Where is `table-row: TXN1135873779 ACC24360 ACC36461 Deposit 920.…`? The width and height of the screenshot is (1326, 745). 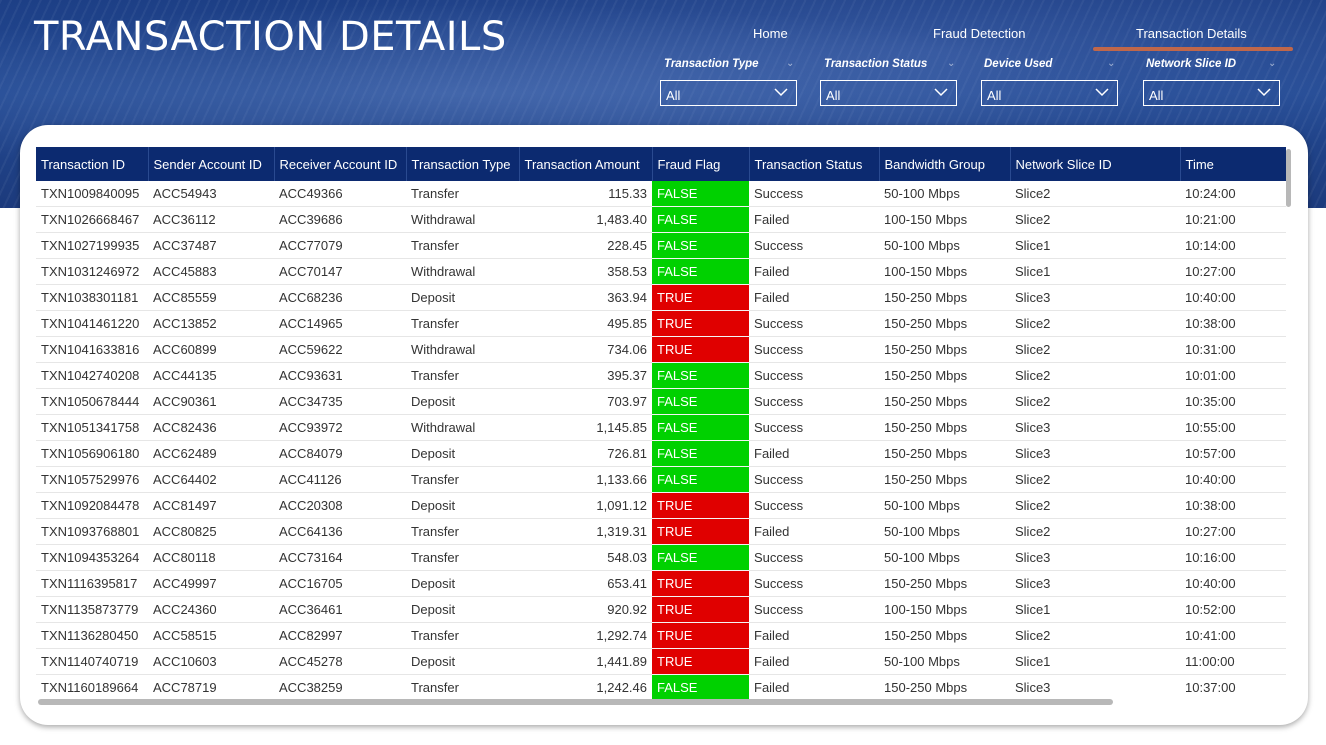
table-row: TXN1135873779 ACC24360 ACC36461 Deposit 920.… is located at coordinates (661, 609).